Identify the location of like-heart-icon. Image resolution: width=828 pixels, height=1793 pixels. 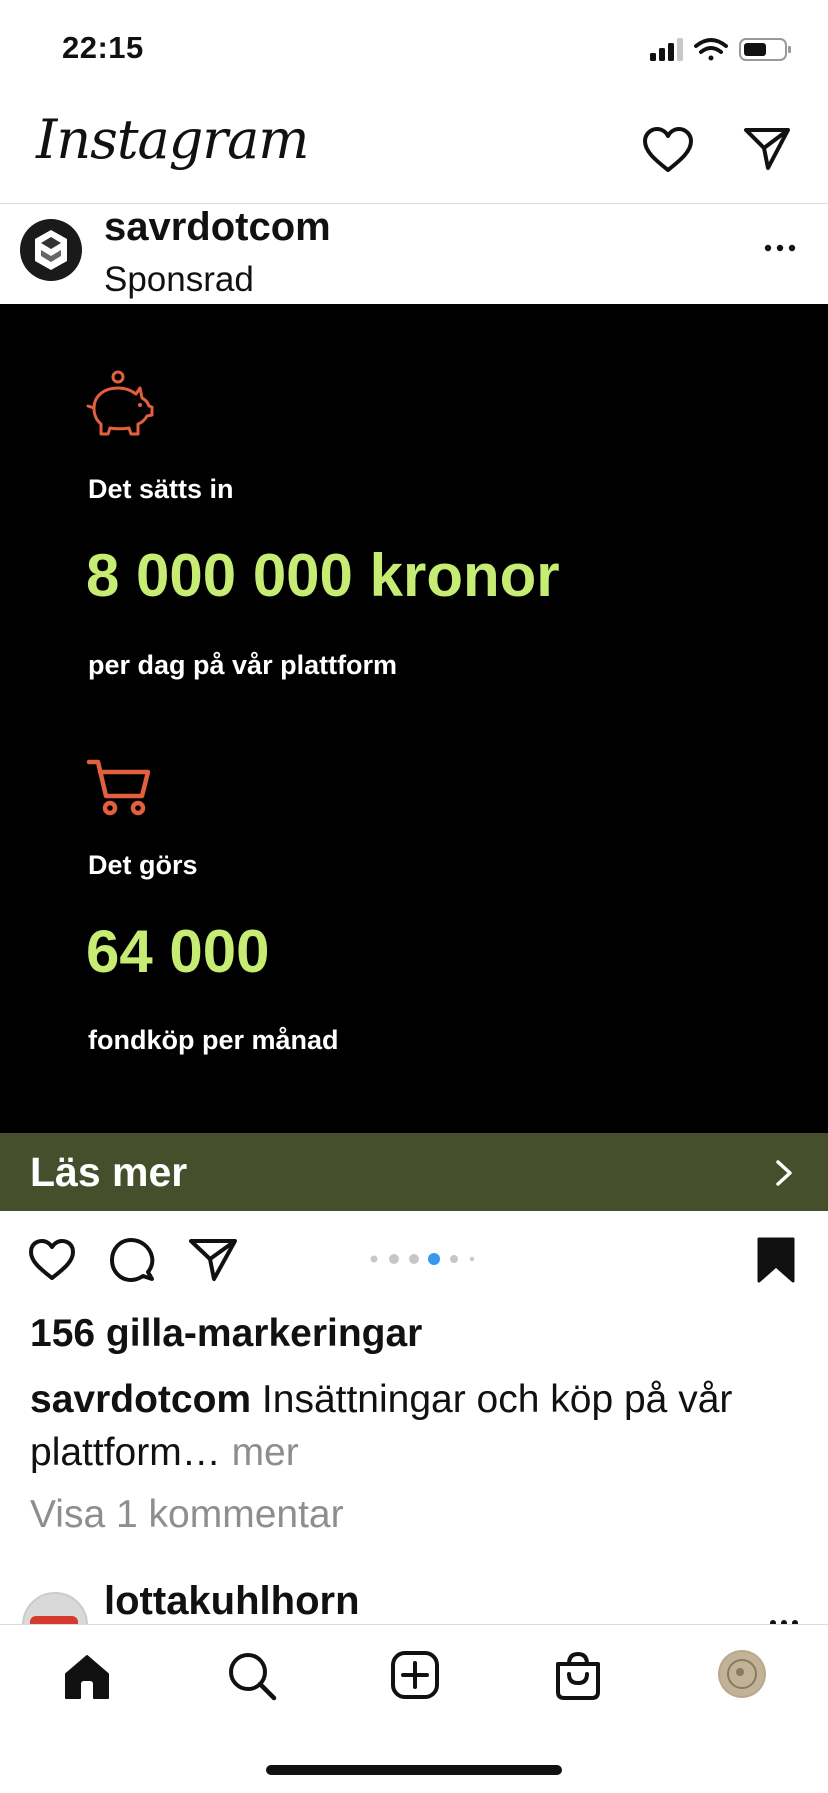
(52, 1260).